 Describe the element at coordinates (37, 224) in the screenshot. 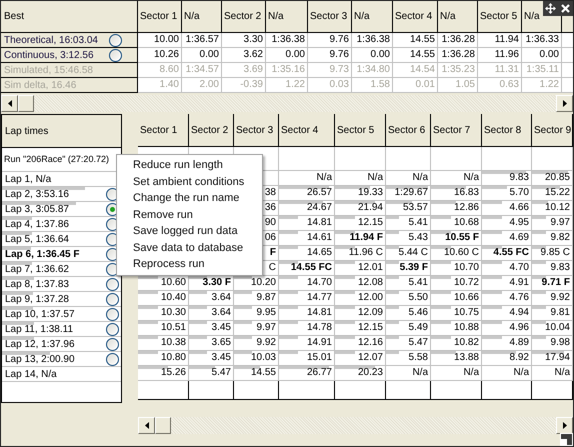

I see `lap-label: Lap 4, 1:37.86` at that location.